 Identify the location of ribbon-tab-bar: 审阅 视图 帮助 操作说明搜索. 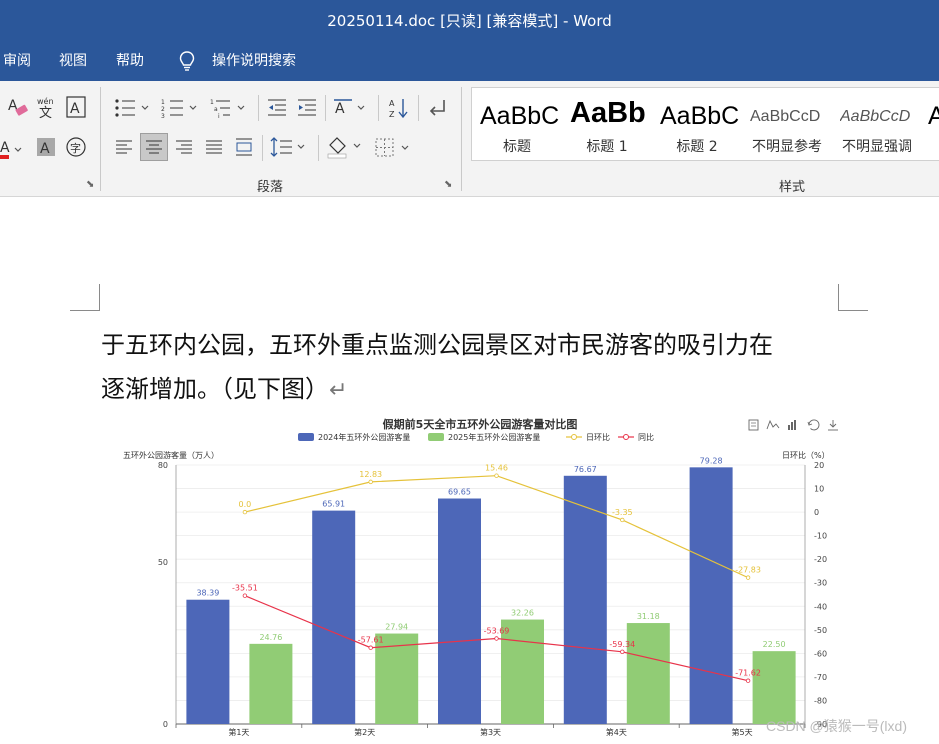
(469, 61).